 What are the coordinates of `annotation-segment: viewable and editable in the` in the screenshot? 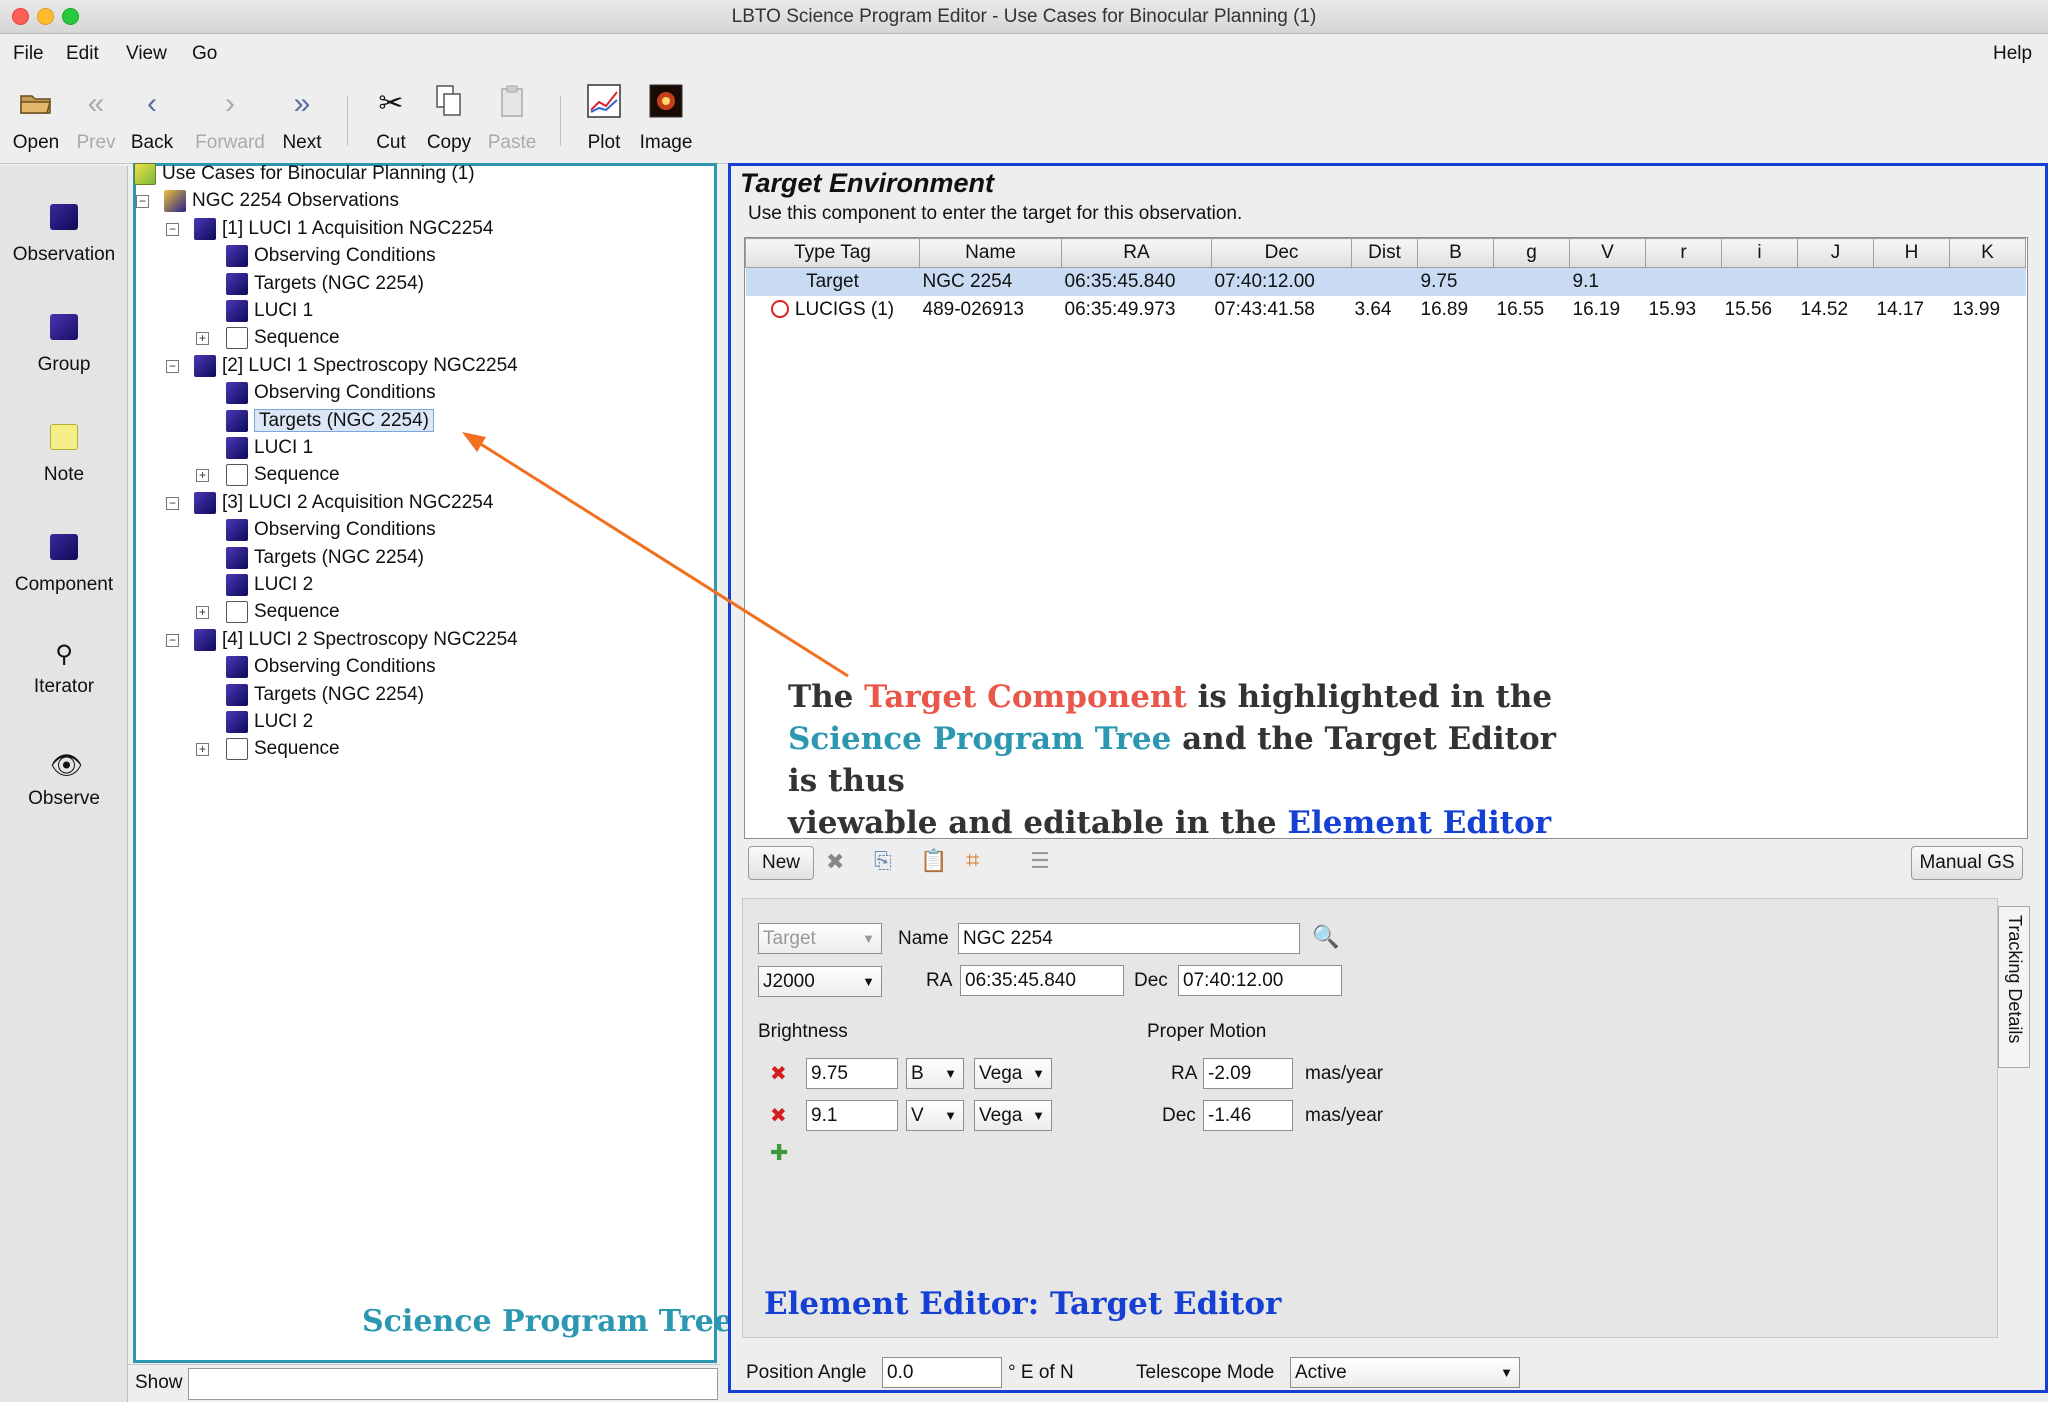 It's located at (1038, 823).